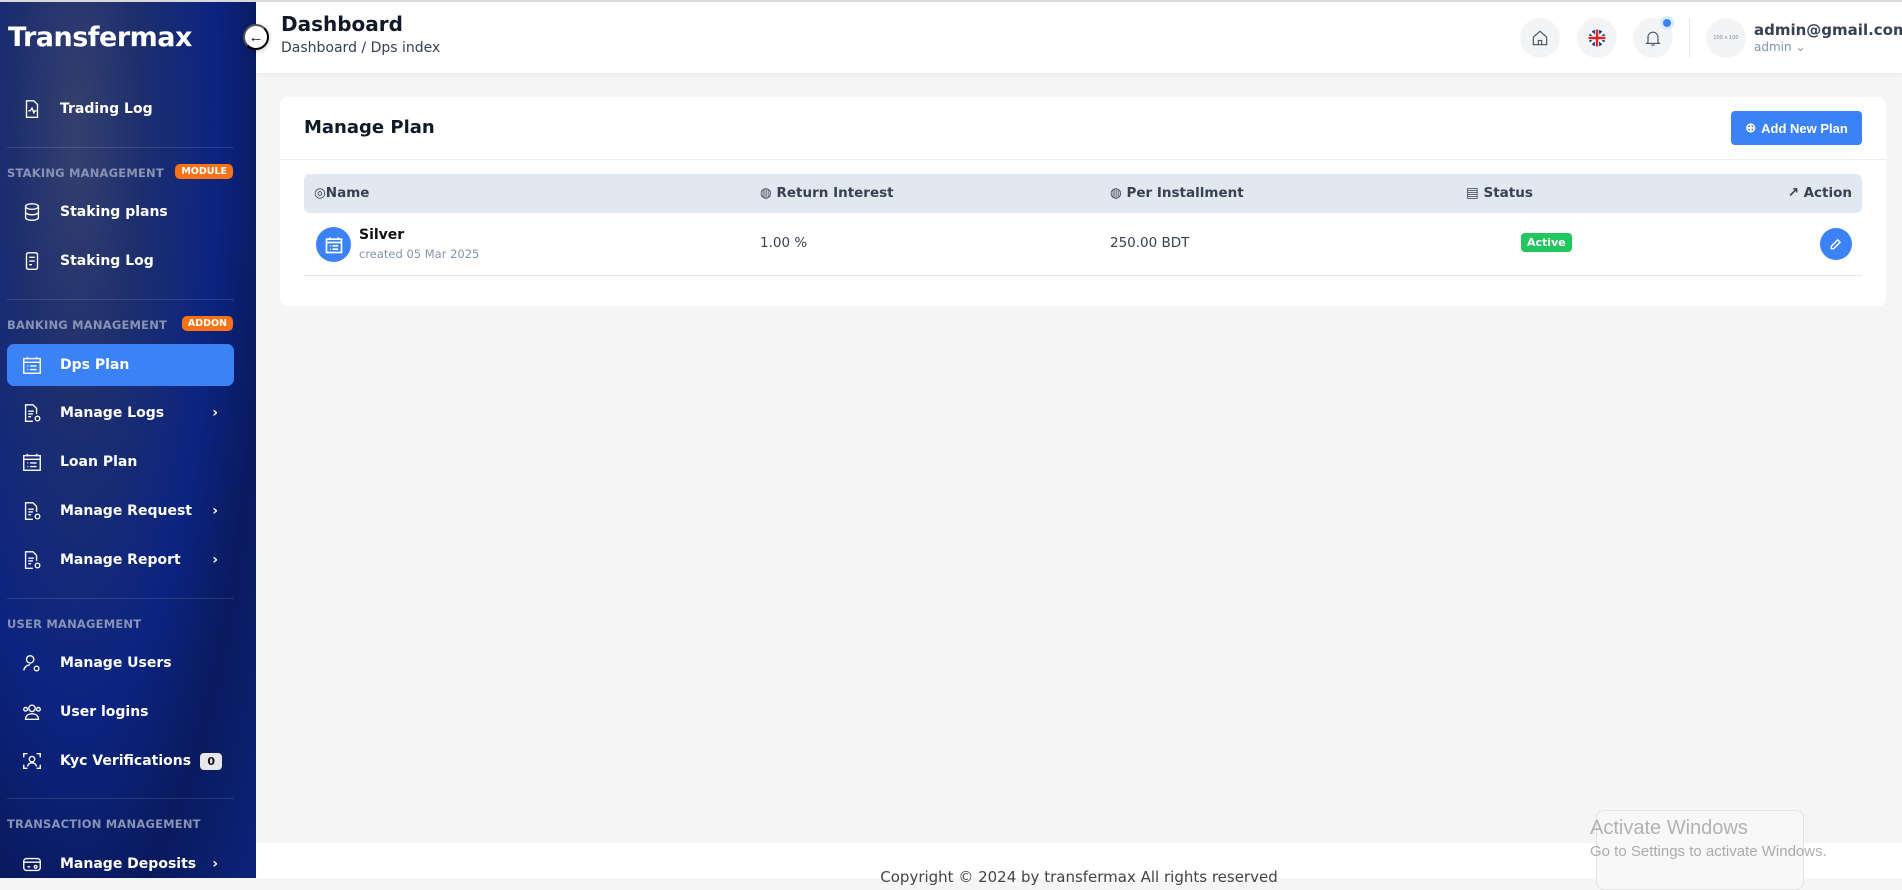 This screenshot has height=890, width=1902. Describe the element at coordinates (1667, 23) in the screenshot. I see `notification-dot` at that location.